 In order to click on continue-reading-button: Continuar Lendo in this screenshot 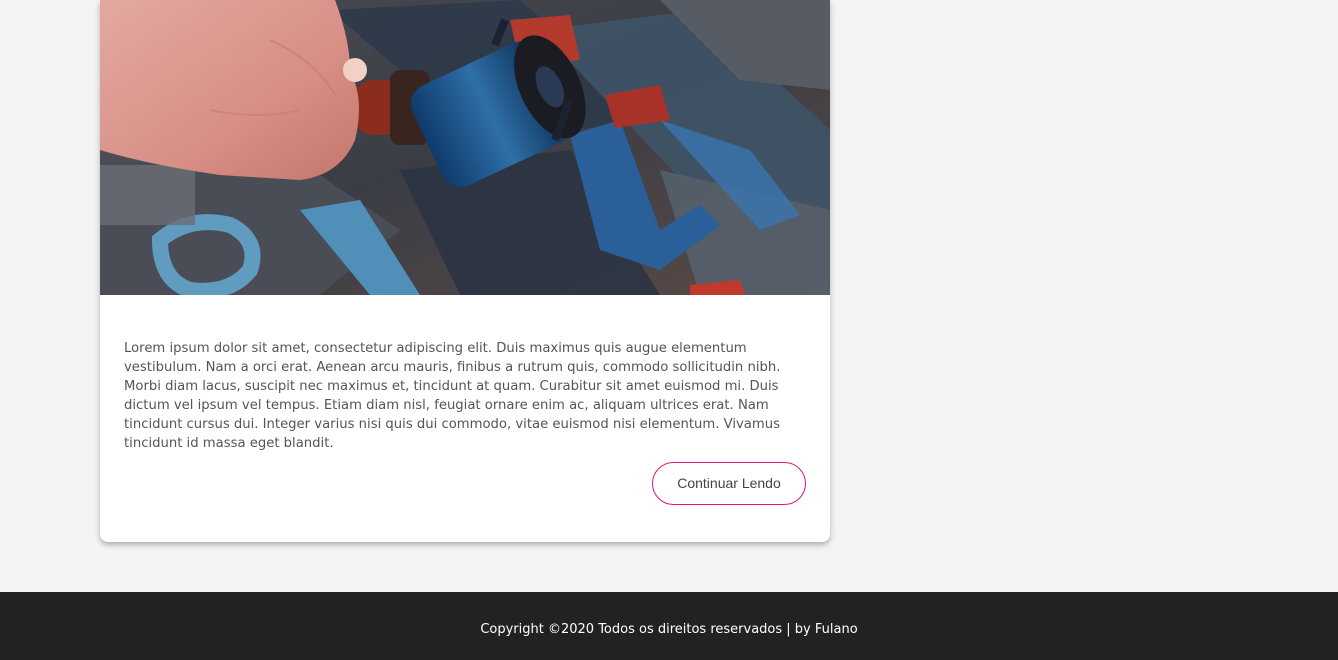, I will do `click(729, 483)`.